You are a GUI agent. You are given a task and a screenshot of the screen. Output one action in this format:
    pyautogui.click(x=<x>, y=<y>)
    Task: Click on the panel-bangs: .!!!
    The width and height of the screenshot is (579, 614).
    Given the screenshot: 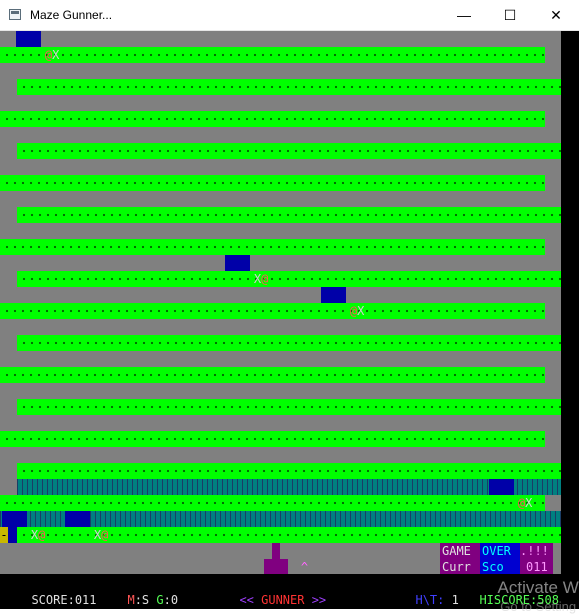 What is the action you would take?
    pyautogui.click(x=536, y=551)
    